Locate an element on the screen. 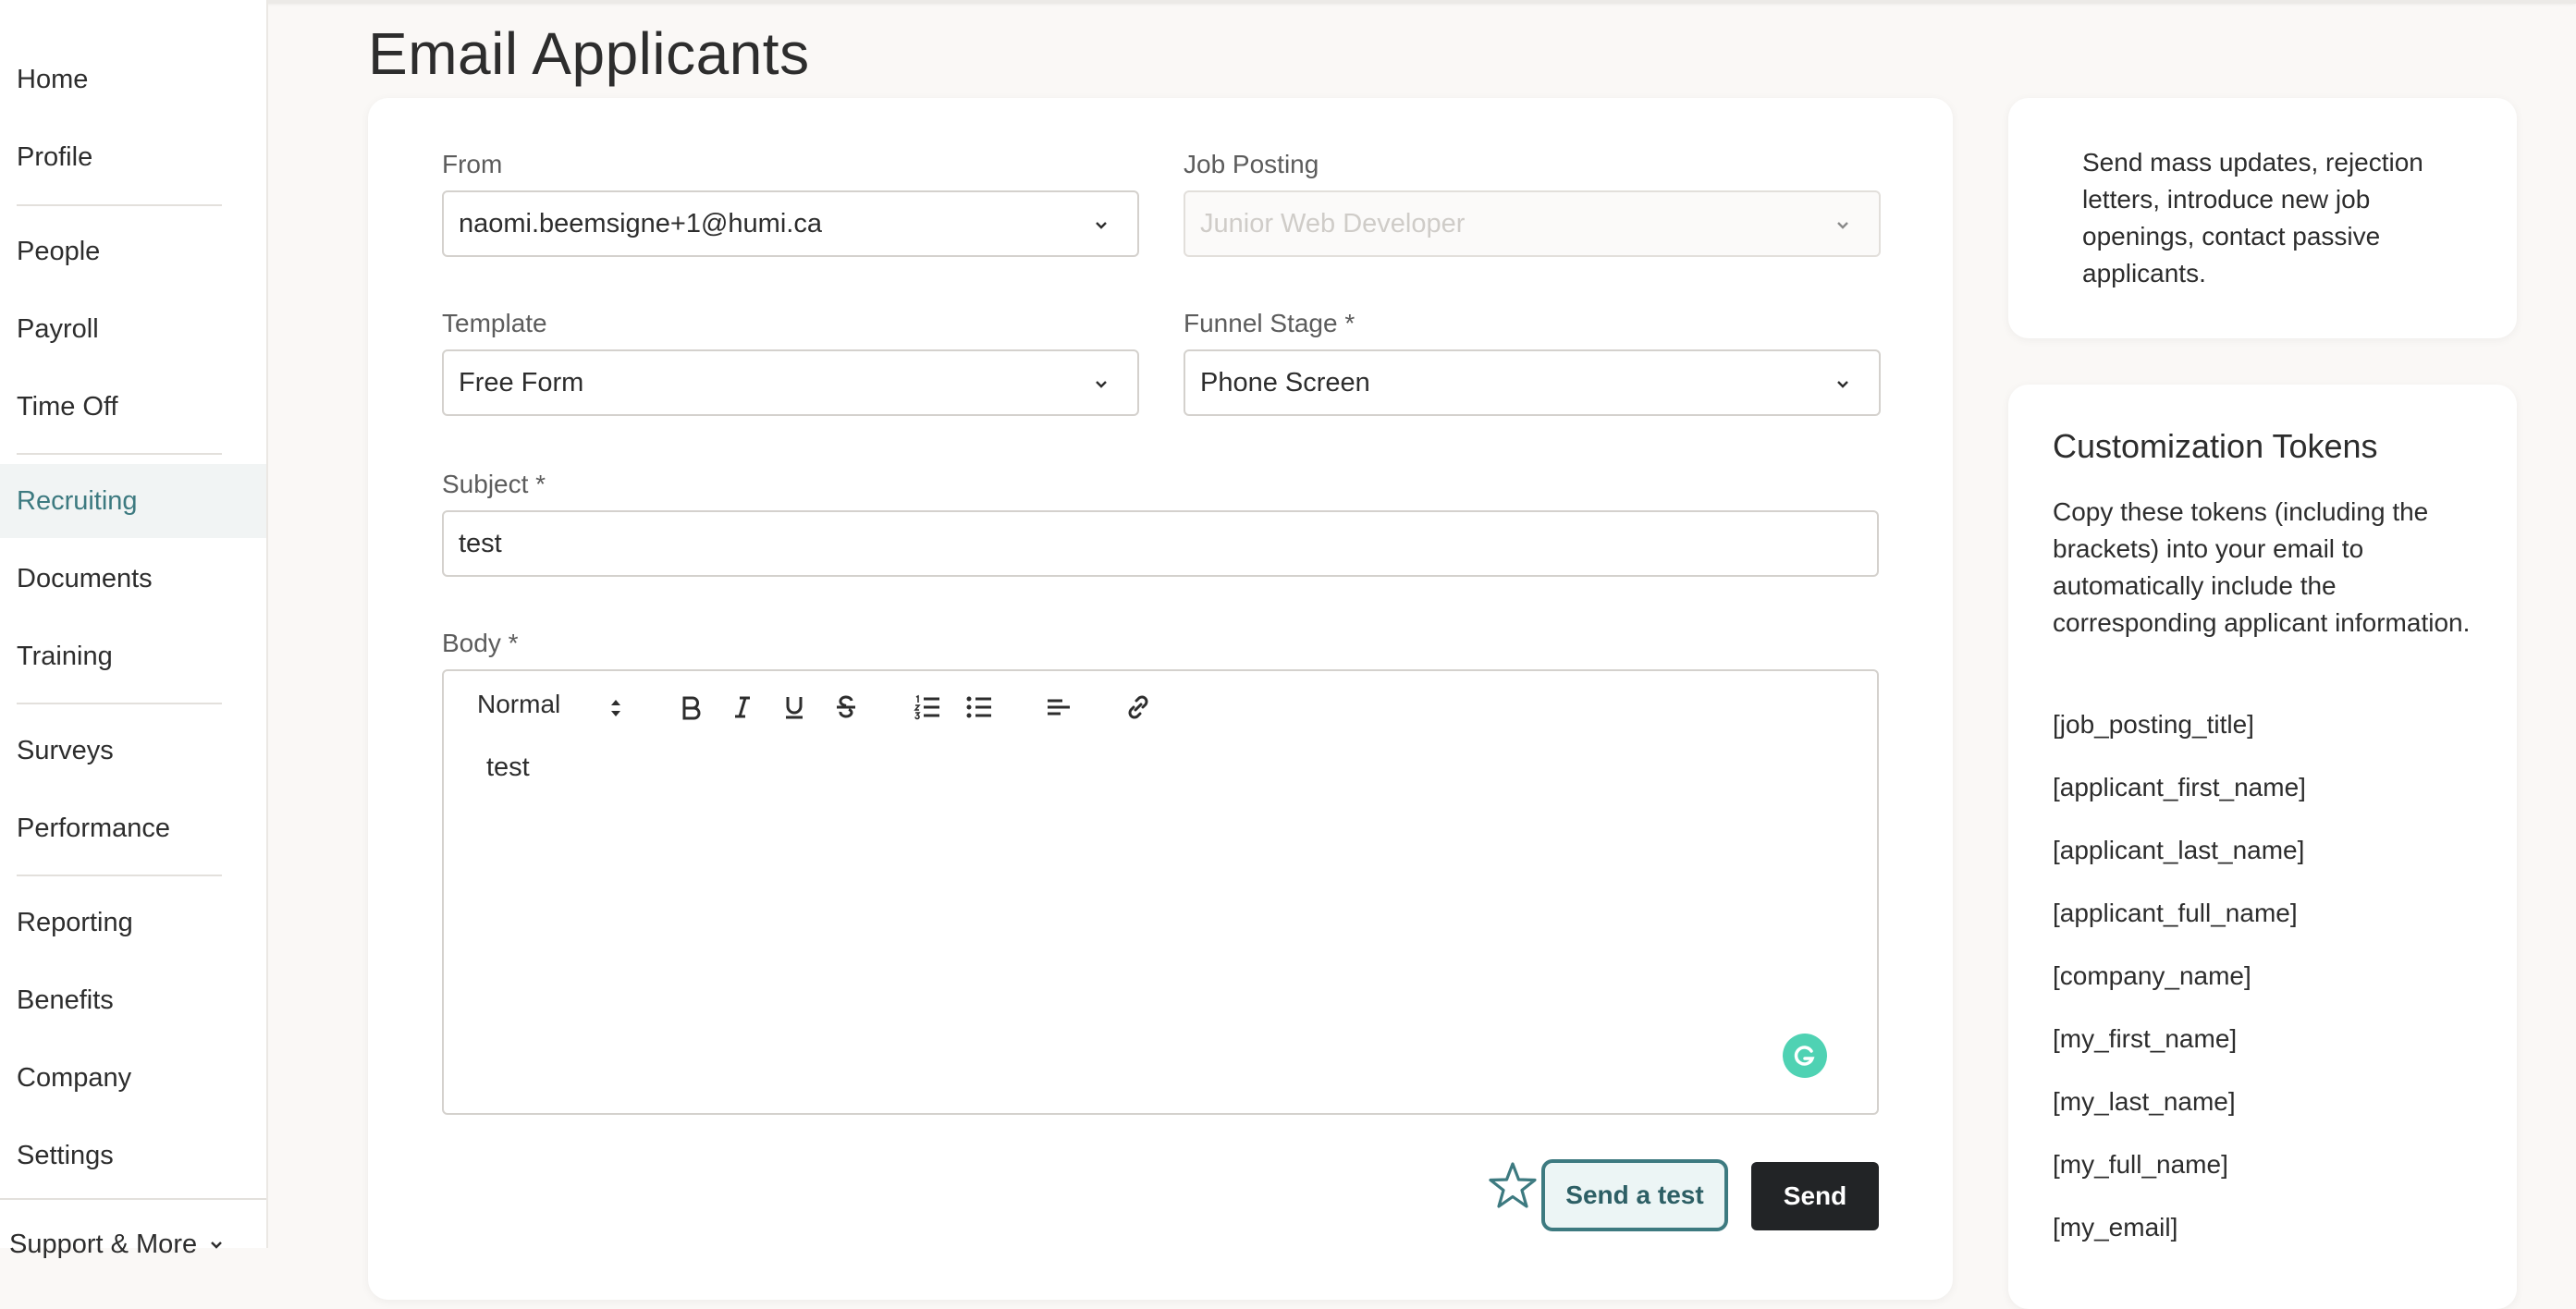 This screenshot has width=2576, height=1309. token-item: [applicant_last_name] is located at coordinates (2179, 850).